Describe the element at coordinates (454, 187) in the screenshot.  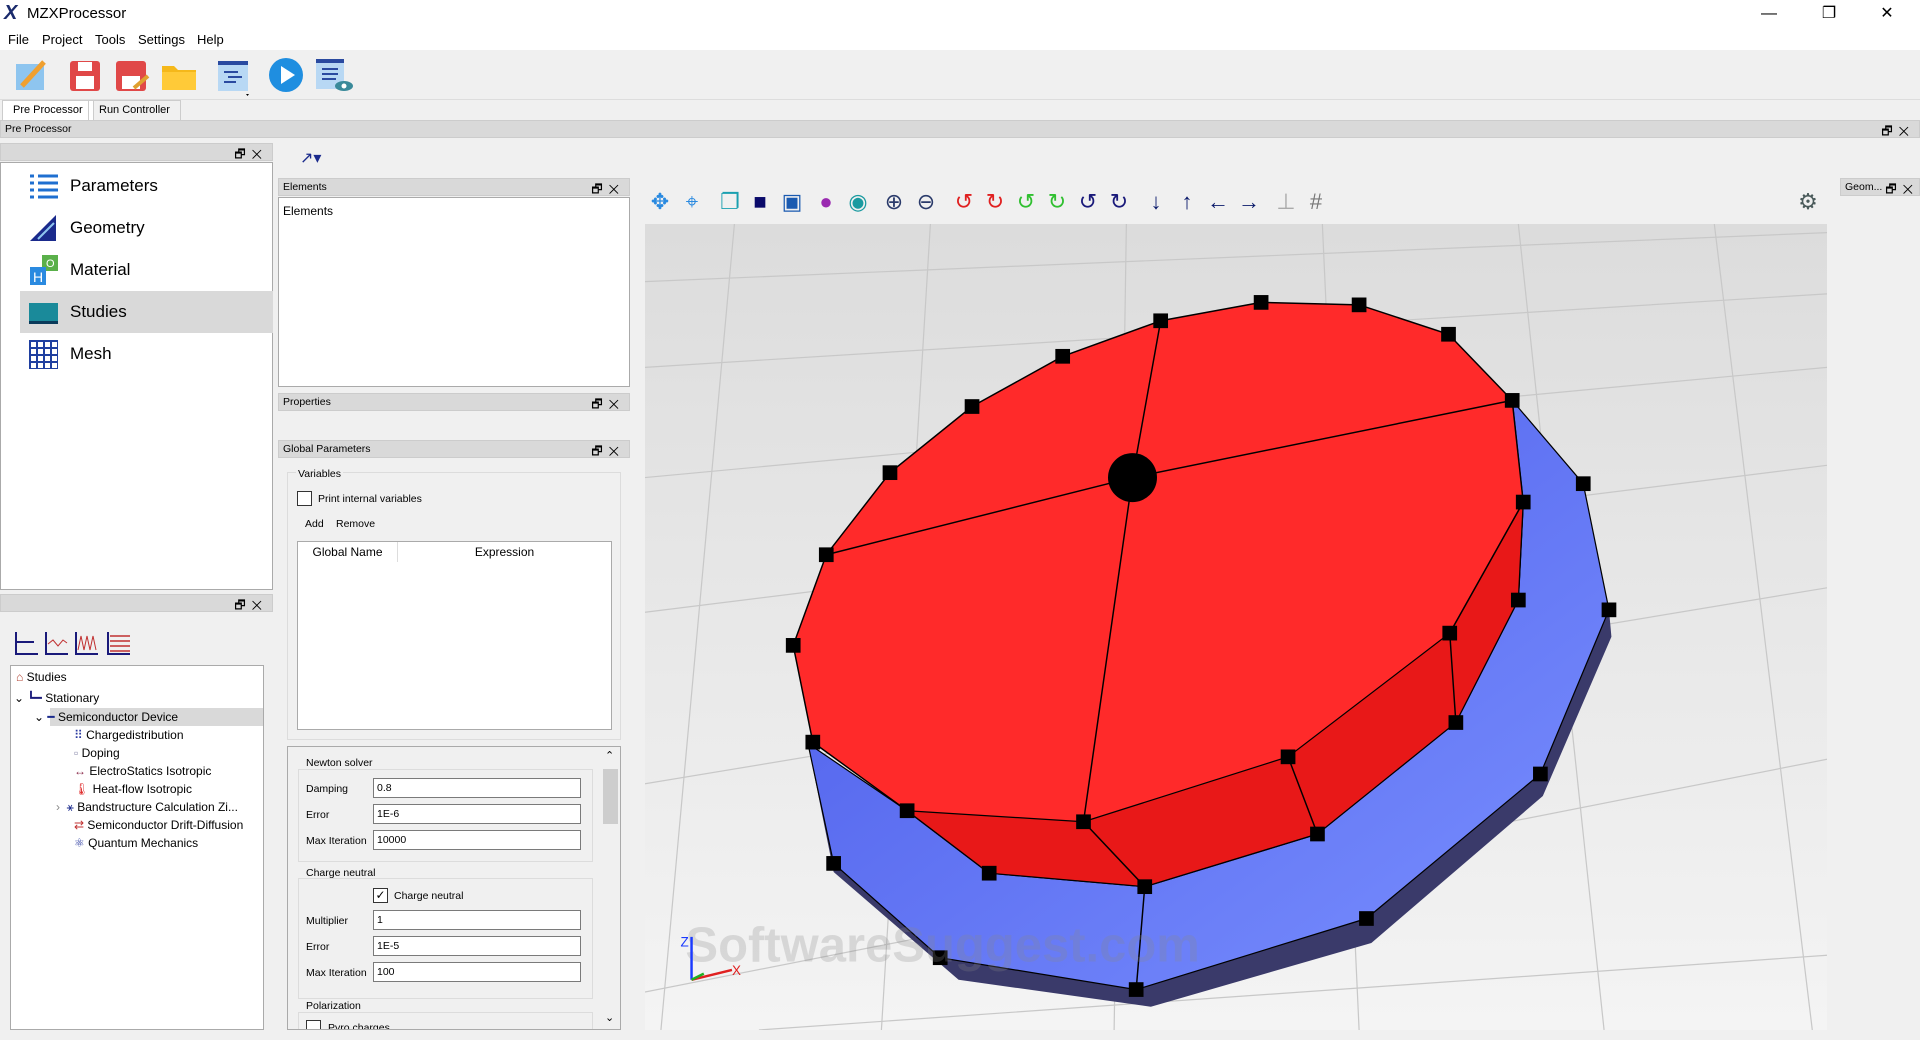
I see `elements-dock-header: Elements 🗗✕` at that location.